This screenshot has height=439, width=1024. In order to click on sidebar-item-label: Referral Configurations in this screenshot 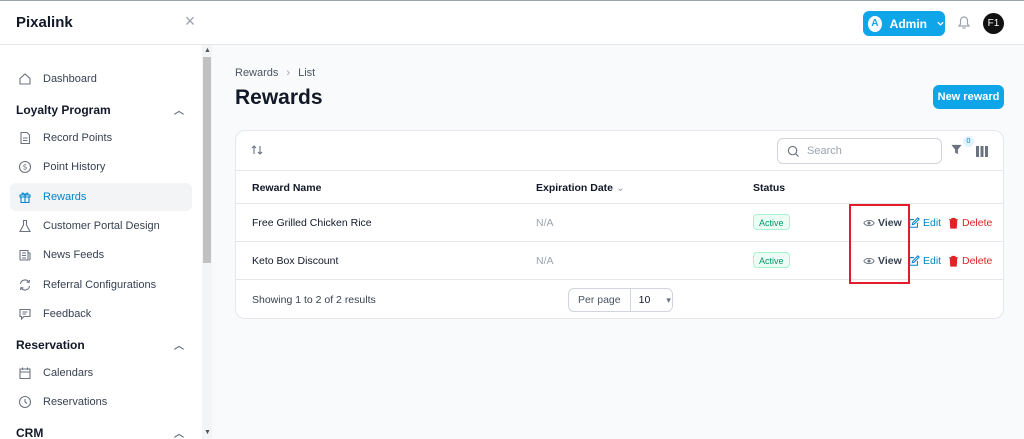, I will do `click(100, 285)`.